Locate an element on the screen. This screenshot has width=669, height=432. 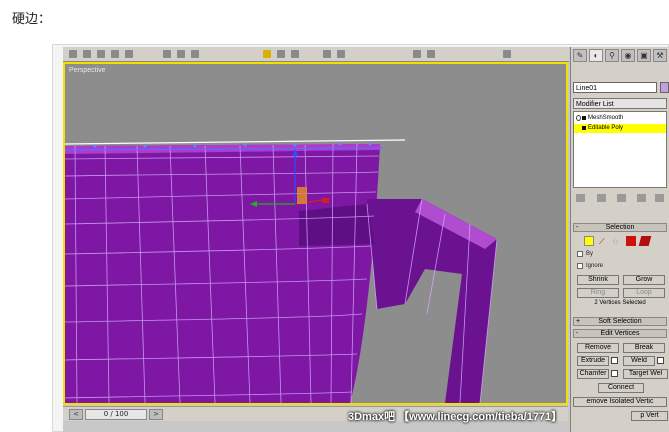
align-icon is located at coordinates (295, 54).